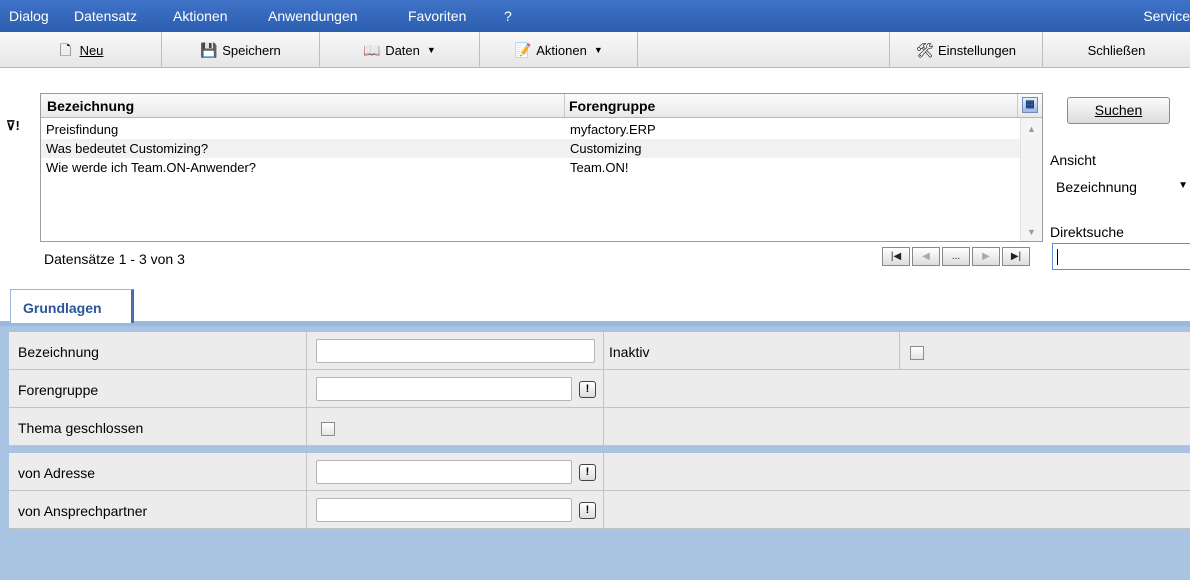 This screenshot has height=580, width=1190. I want to click on column-header-bezeichnung: Bezeichnung, so click(90, 106).